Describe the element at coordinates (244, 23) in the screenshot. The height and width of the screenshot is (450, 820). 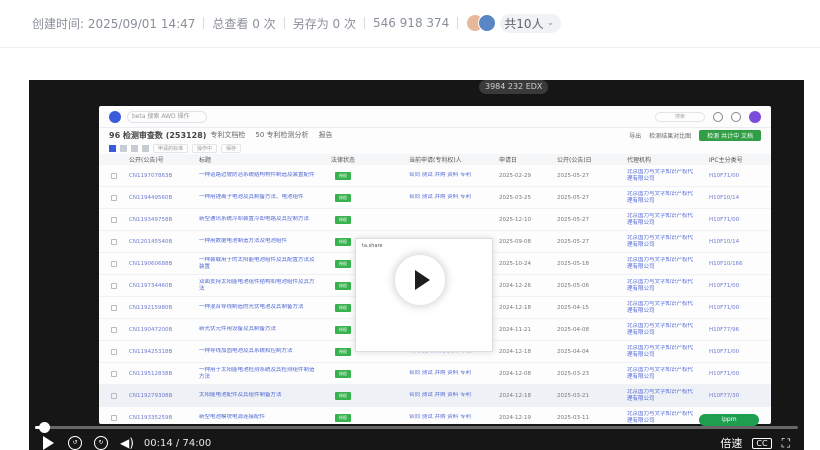
I see `view-count: 总查看 0 次` at that location.